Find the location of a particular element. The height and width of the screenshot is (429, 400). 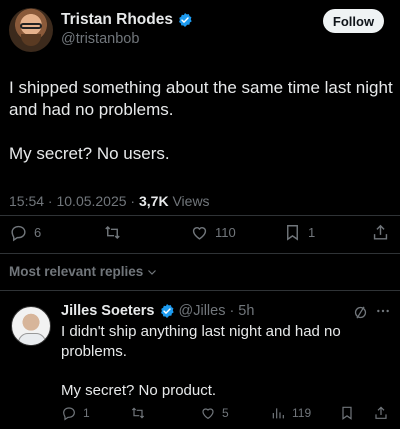

reply-like-button: 5 is located at coordinates (214, 413).